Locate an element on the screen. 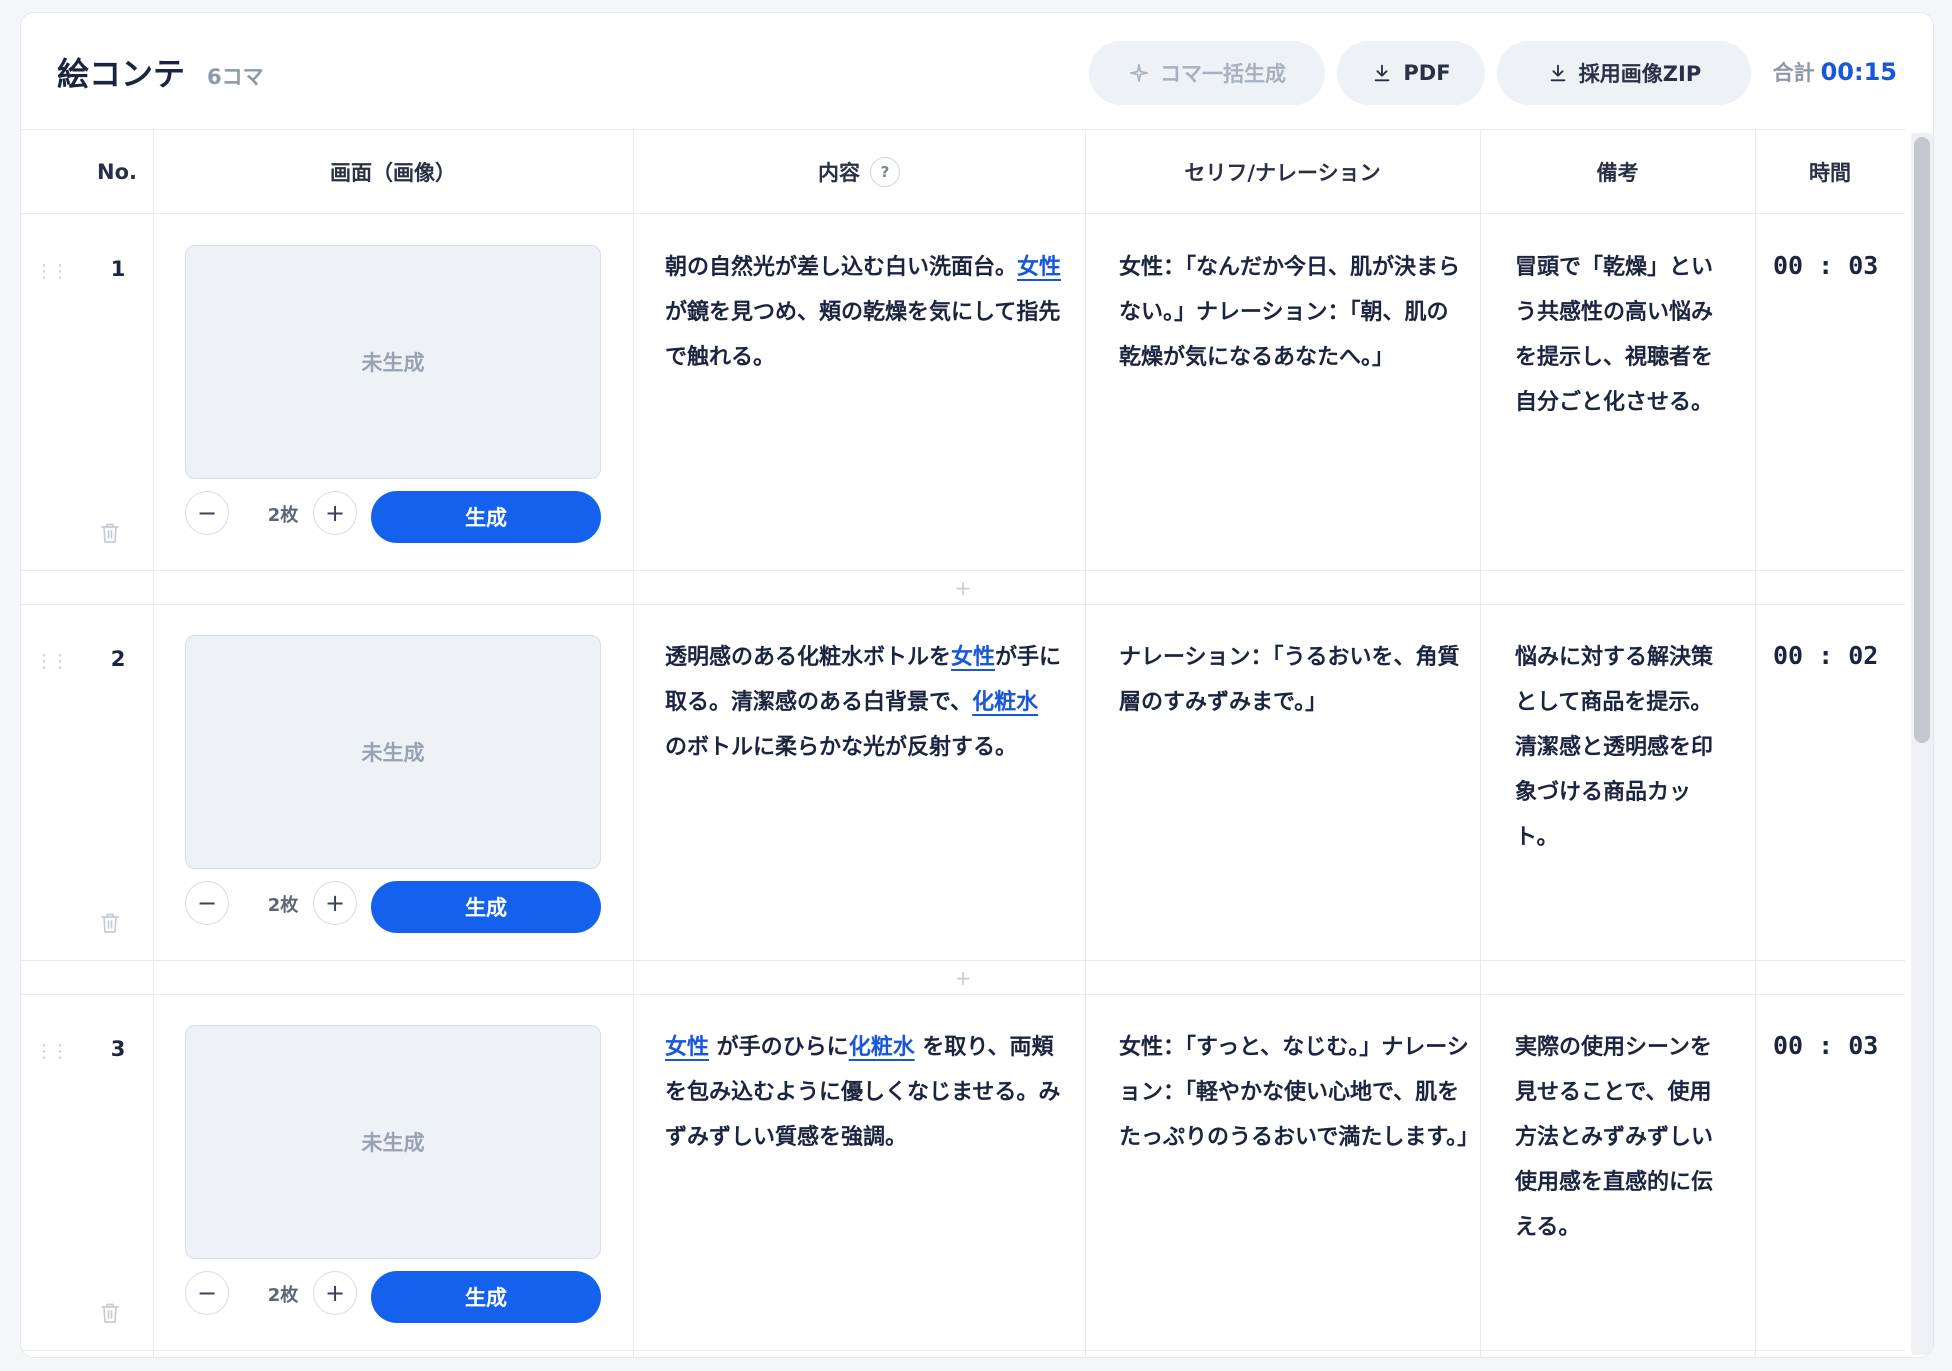  bulk-generate-button: コマ一括生成 is located at coordinates (1207, 73).